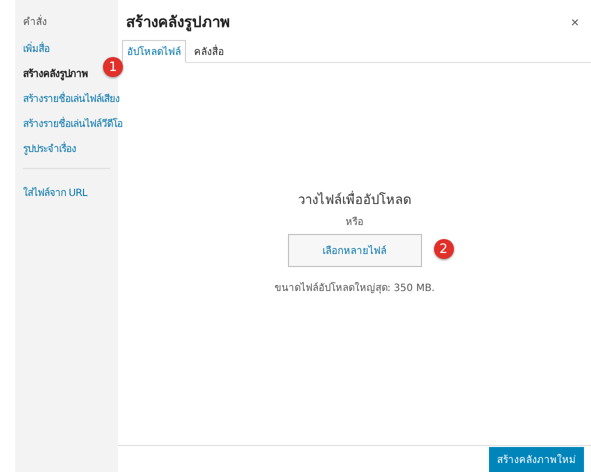  What do you see at coordinates (113, 67) in the screenshot?
I see `step-badge: 1` at bounding box center [113, 67].